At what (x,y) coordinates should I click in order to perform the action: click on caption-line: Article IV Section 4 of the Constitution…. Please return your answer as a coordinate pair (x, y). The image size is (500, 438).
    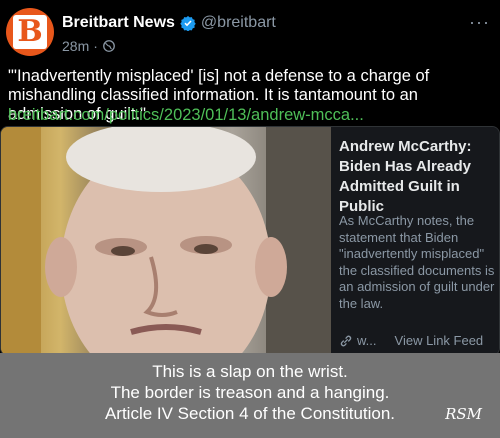
    Looking at the image, I should click on (250, 413).